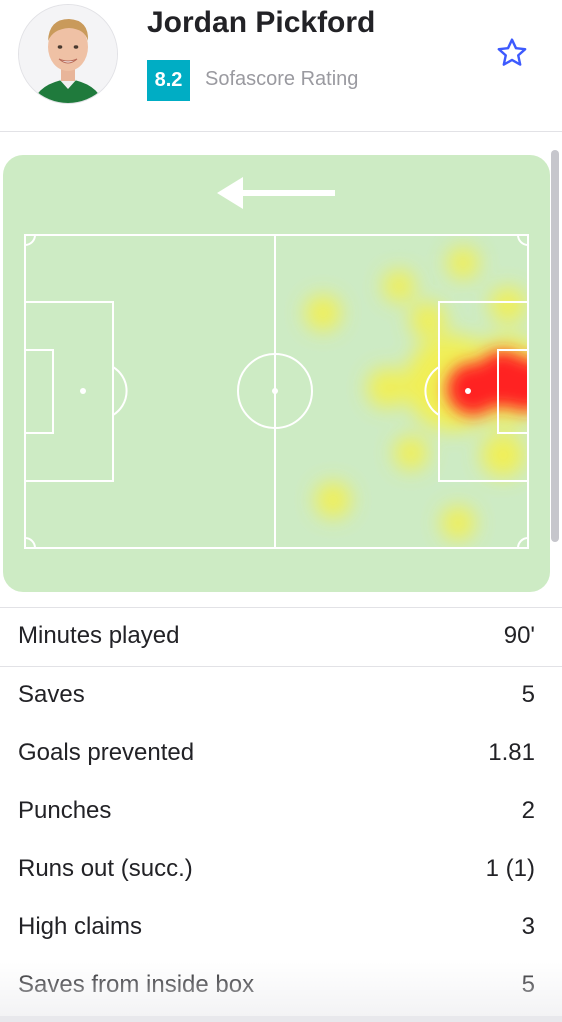 Image resolution: width=562 pixels, height=1022 pixels. What do you see at coordinates (281, 1019) in the screenshot?
I see `bottom-divider` at bounding box center [281, 1019].